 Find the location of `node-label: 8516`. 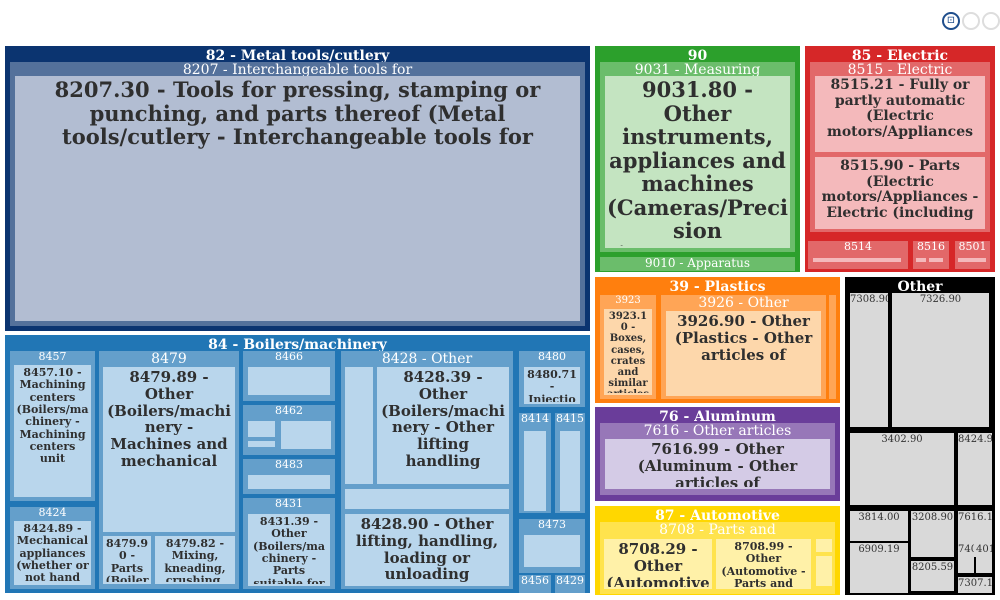

node-label: 8516 is located at coordinates (931, 247).